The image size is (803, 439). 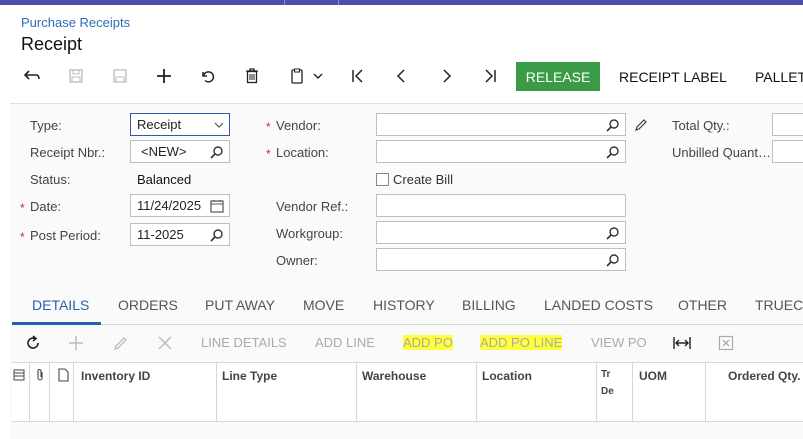 I want to click on page-title: Receipt, so click(x=52, y=44).